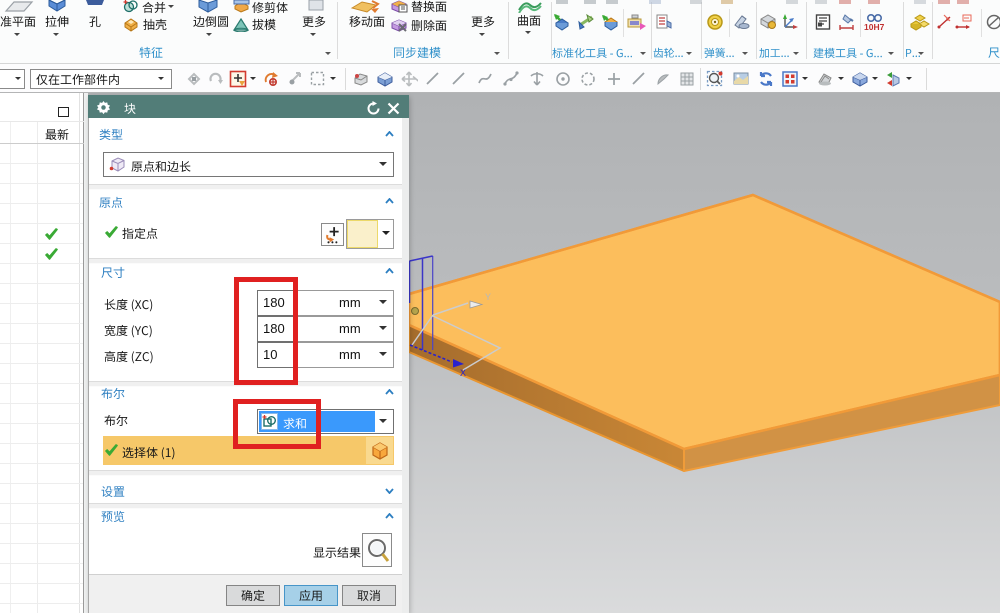  Describe the element at coordinates (488, 297) in the screenshot. I see `svg-text: Y` at that location.